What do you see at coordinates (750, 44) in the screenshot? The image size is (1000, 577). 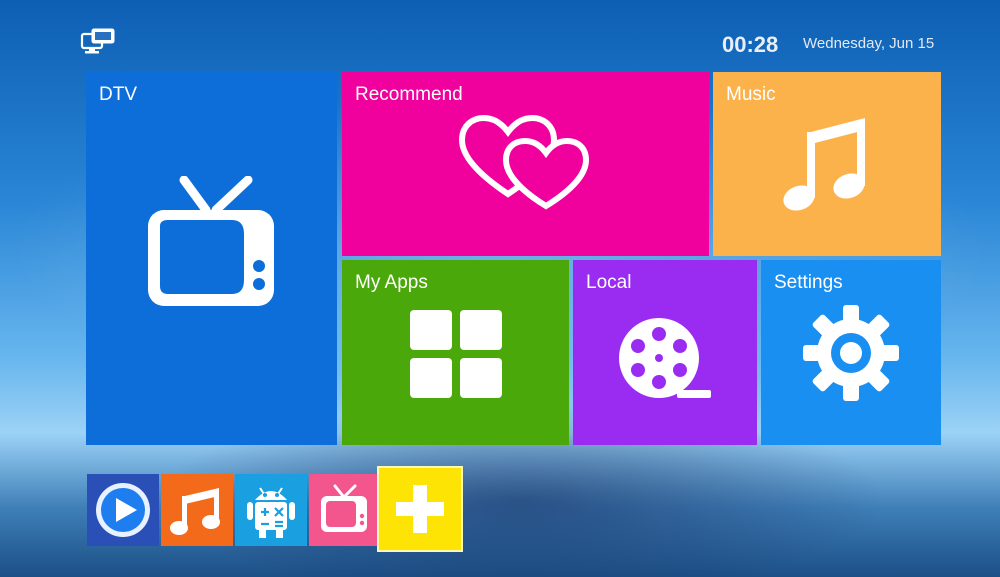 I see `clock: 00:28` at bounding box center [750, 44].